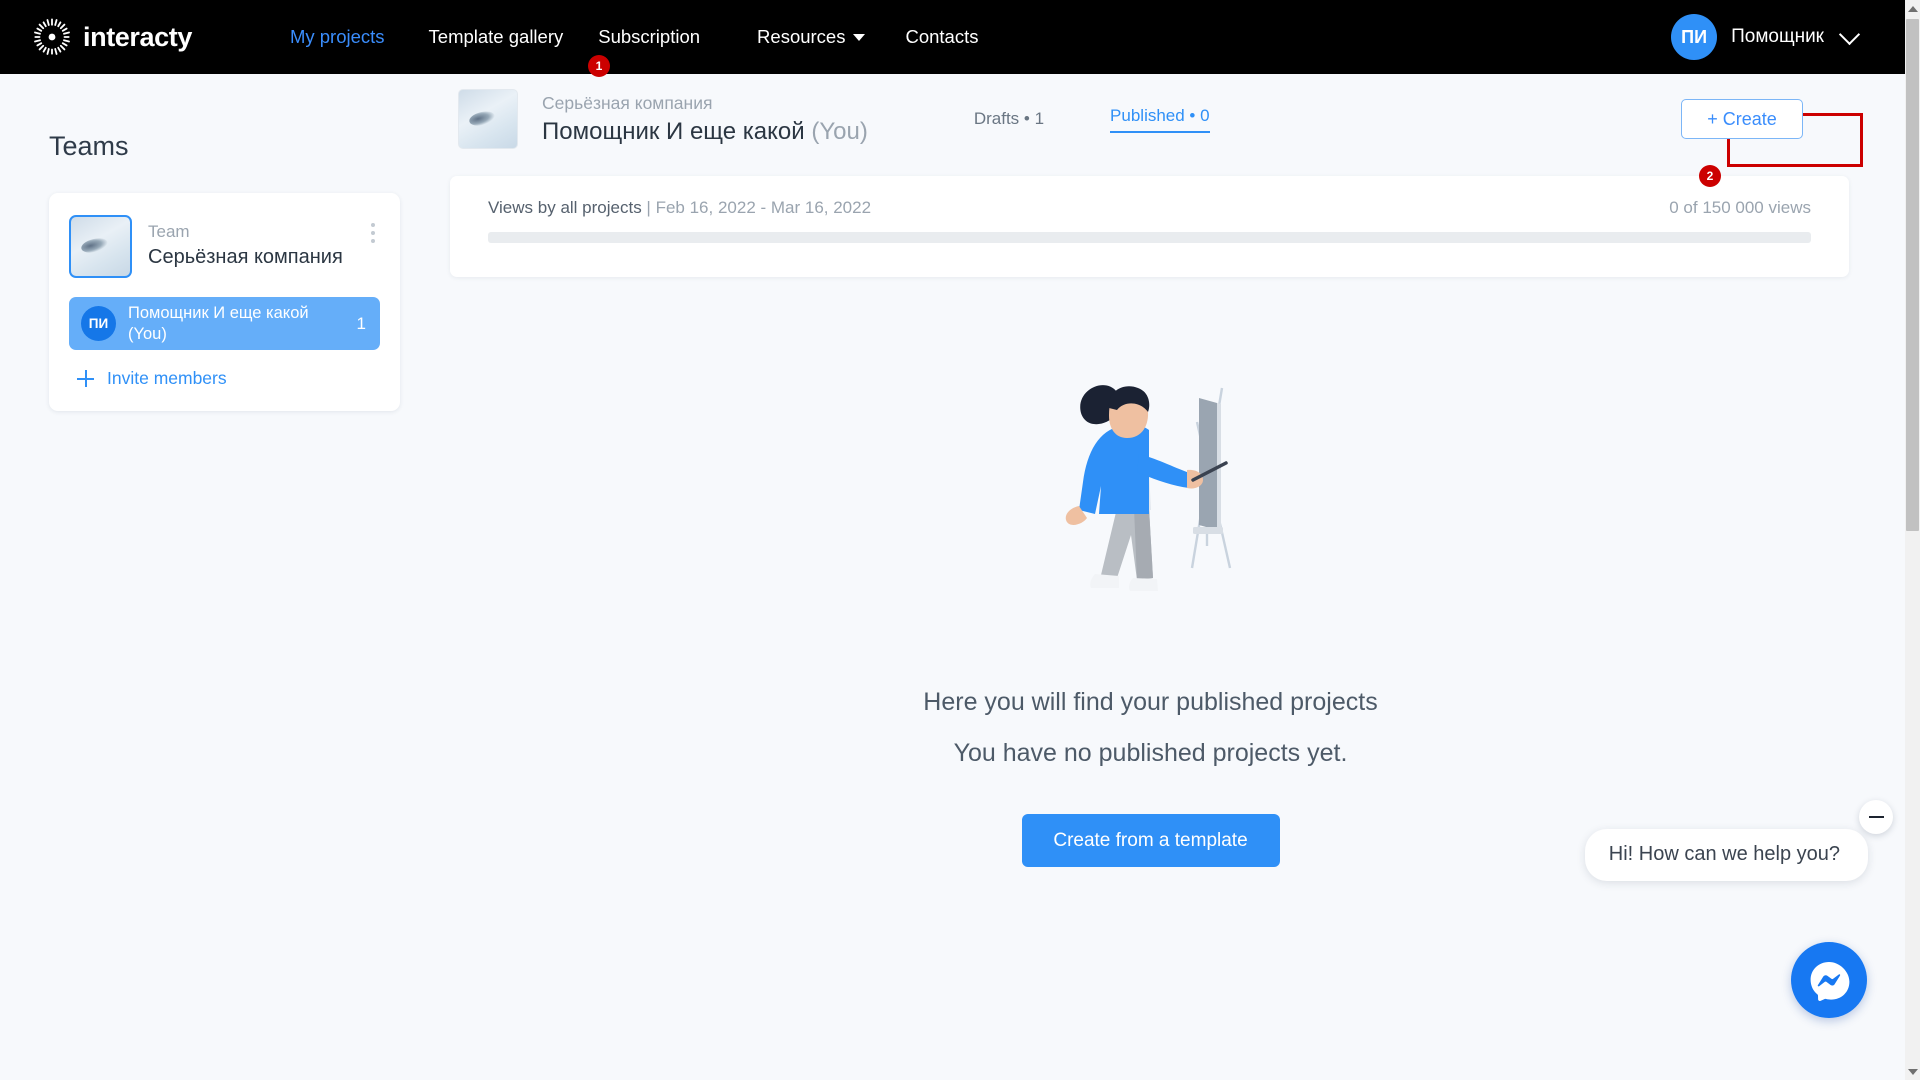 The height and width of the screenshot is (1080, 1920). What do you see at coordinates (1150, 840) in the screenshot?
I see `create-from-template-button: Create from a template` at bounding box center [1150, 840].